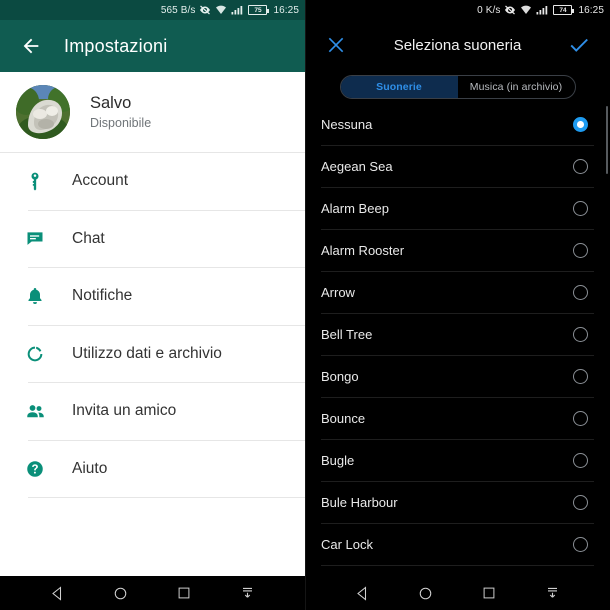  Describe the element at coordinates (35, 296) in the screenshot. I see `bell-icon` at that location.